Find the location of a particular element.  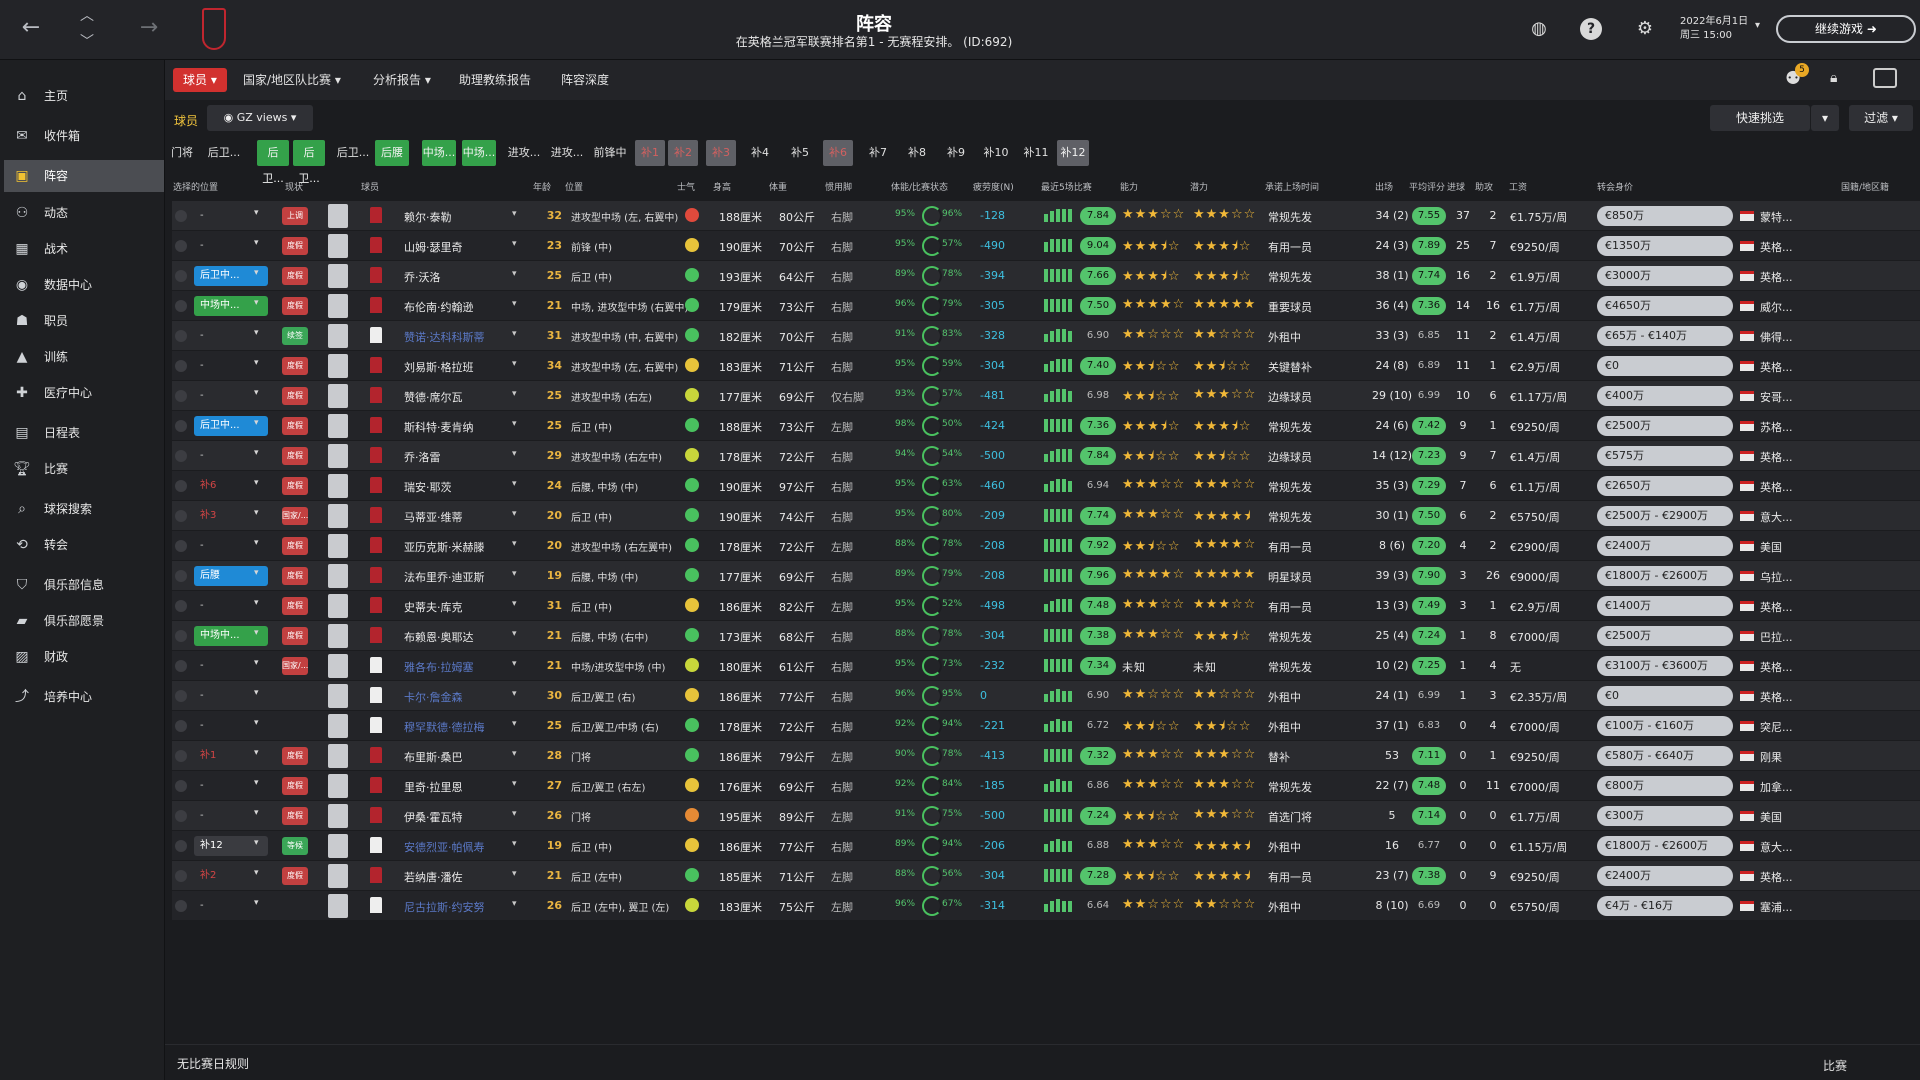

player-name: 山姆·瑟里奇 is located at coordinates (433, 247).